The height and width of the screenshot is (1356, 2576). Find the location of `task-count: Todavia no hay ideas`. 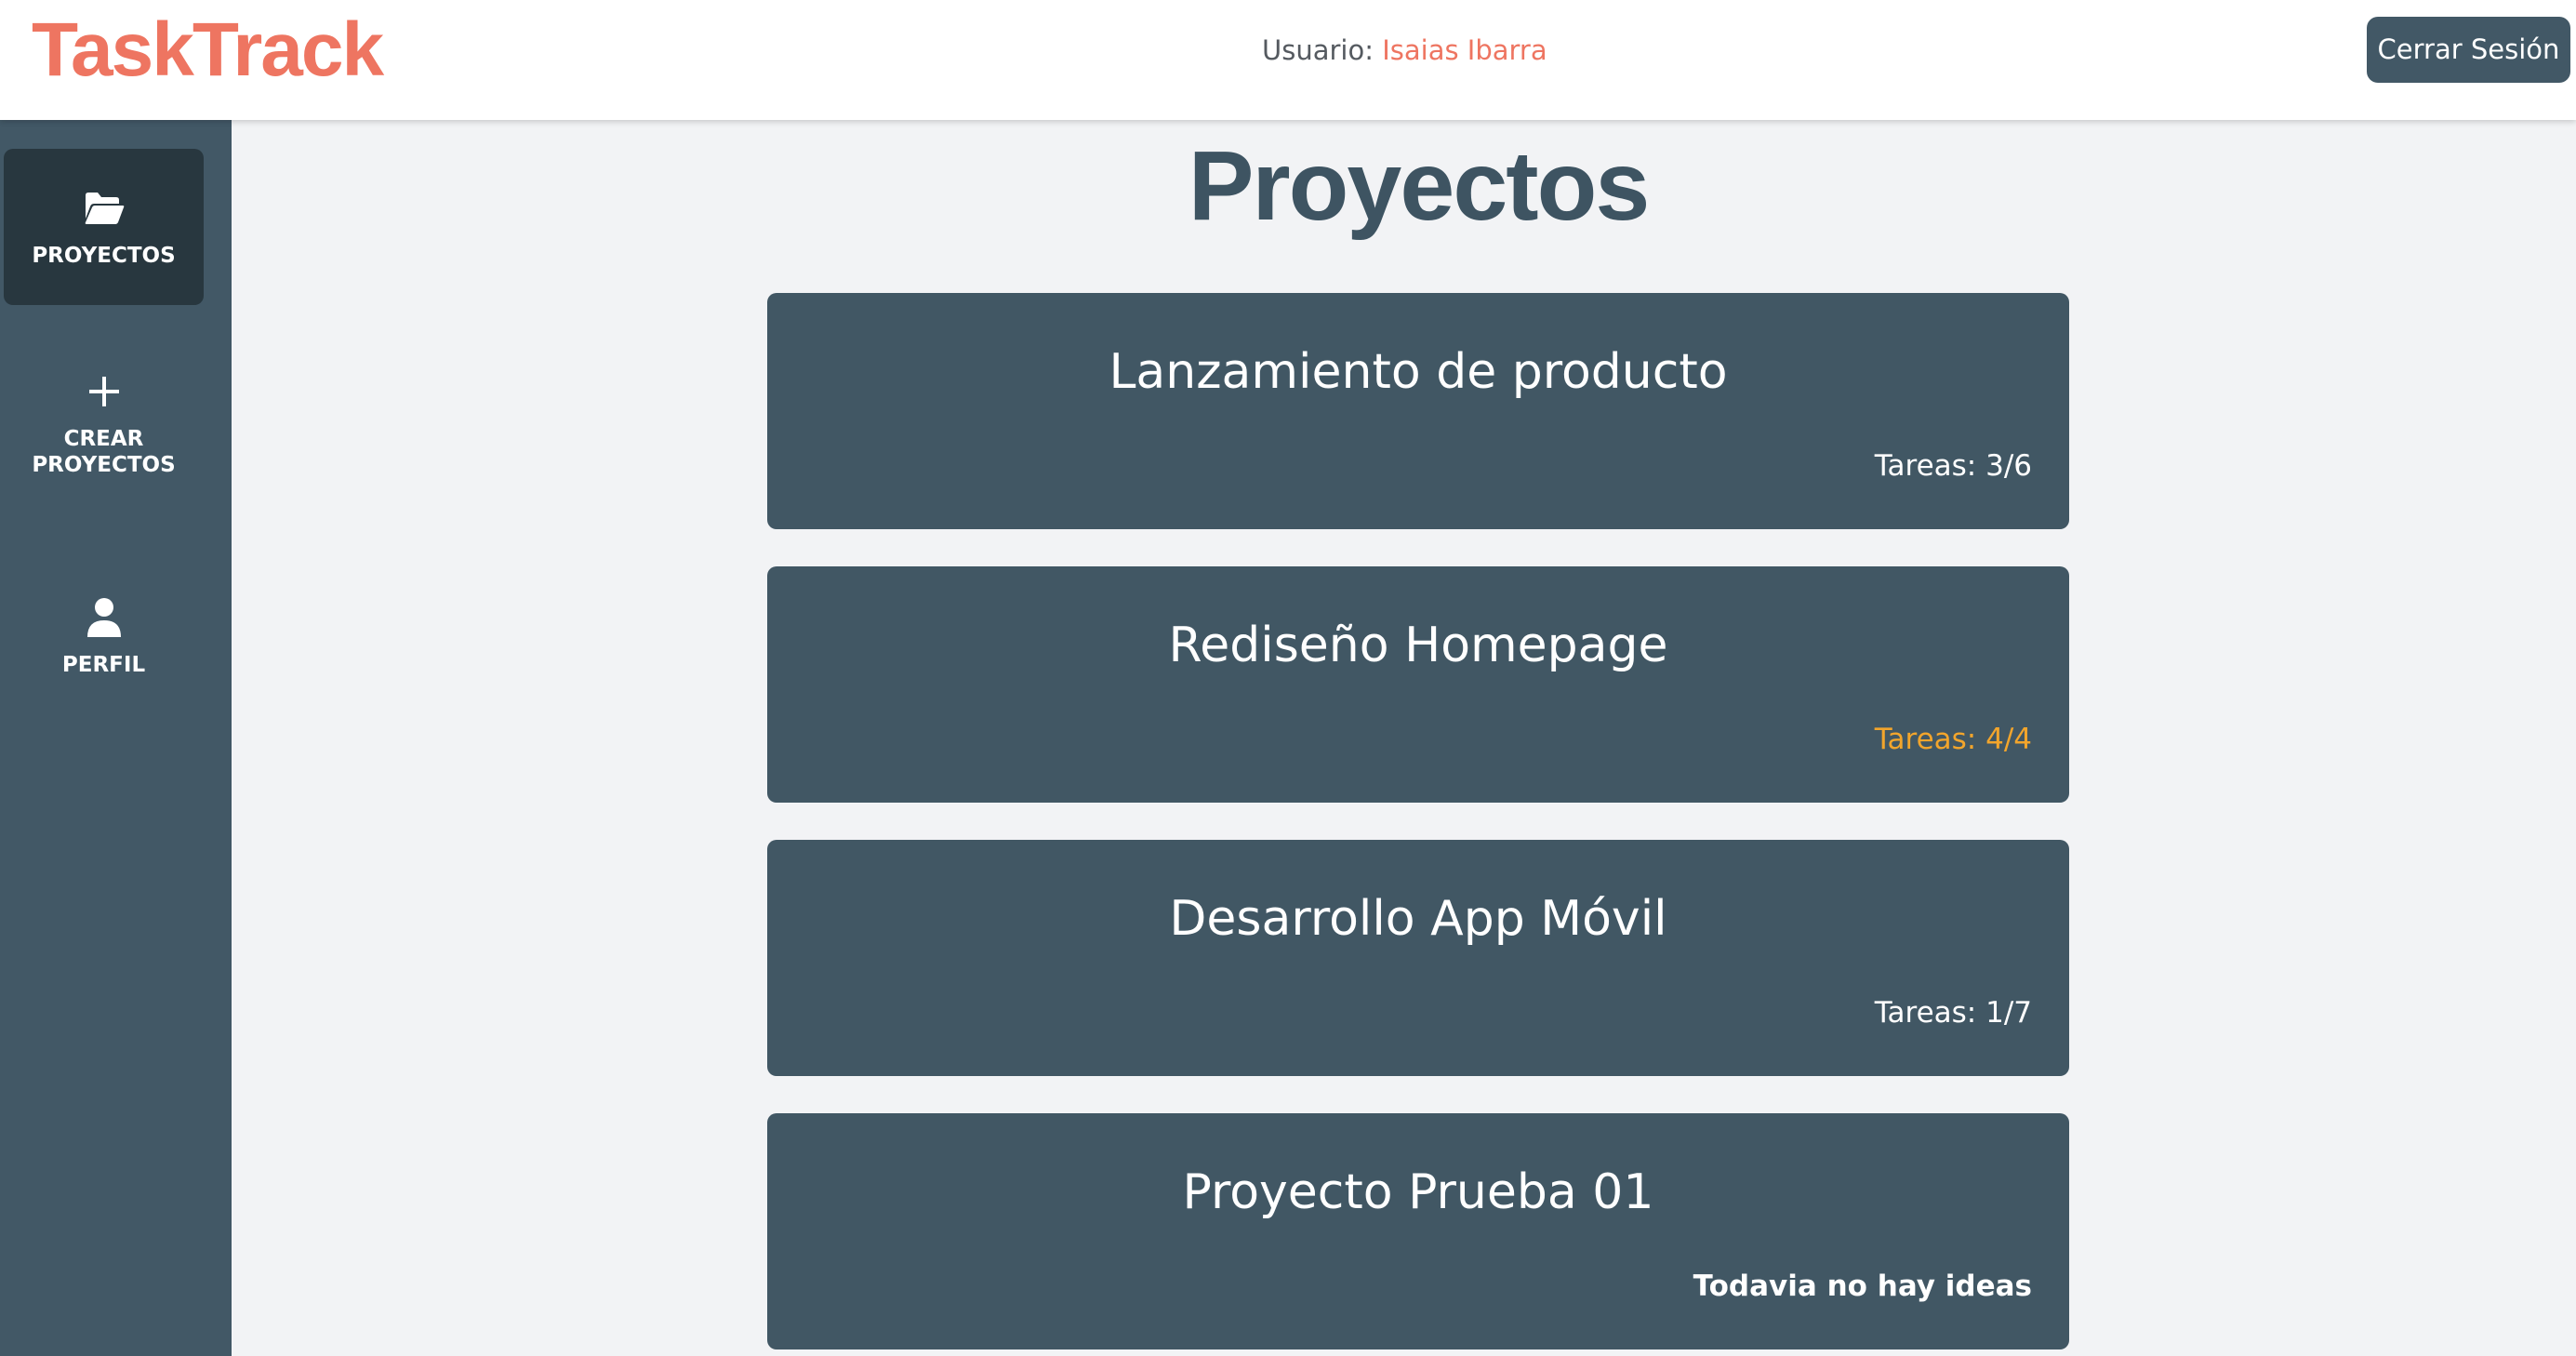

task-count: Todavia no hay ideas is located at coordinates (1862, 1286).